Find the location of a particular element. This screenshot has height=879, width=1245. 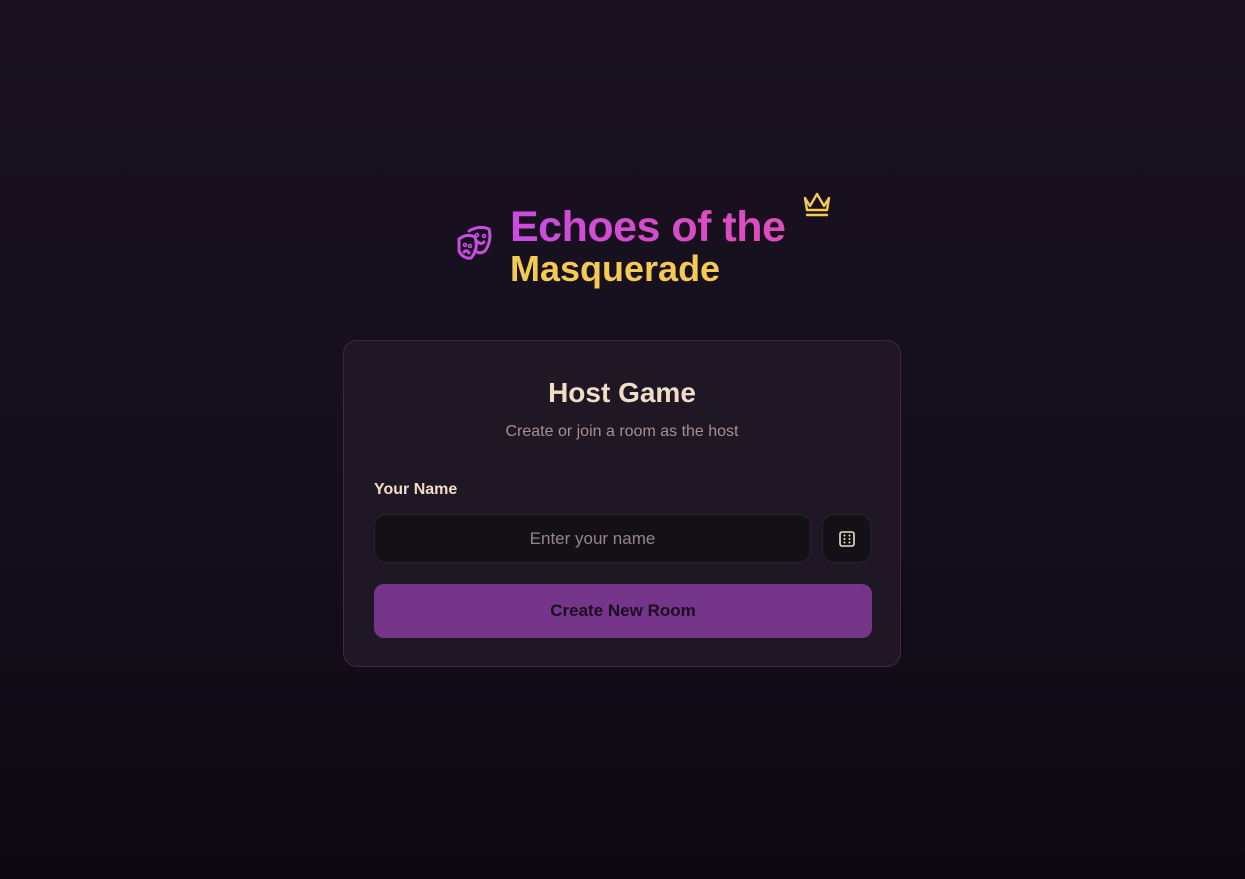

crown-icon is located at coordinates (817, 204).